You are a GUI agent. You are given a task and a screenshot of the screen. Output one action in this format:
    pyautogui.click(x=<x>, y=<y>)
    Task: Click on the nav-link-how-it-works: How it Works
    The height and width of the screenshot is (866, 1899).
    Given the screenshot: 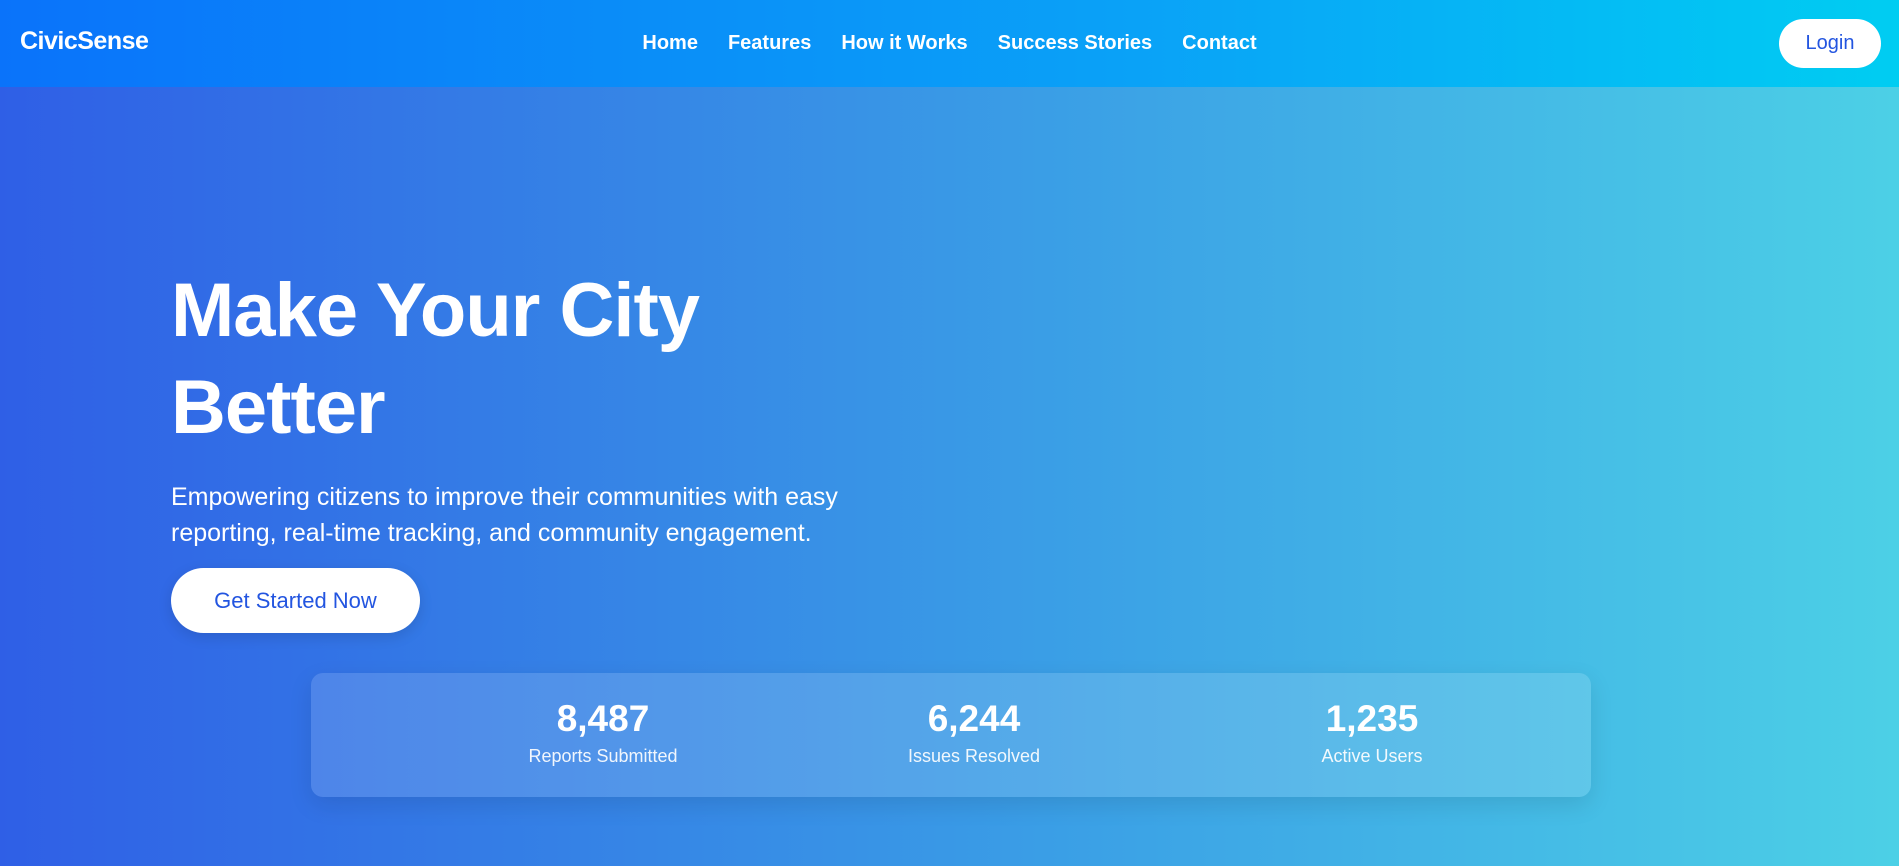 What is the action you would take?
    pyautogui.click(x=904, y=43)
    